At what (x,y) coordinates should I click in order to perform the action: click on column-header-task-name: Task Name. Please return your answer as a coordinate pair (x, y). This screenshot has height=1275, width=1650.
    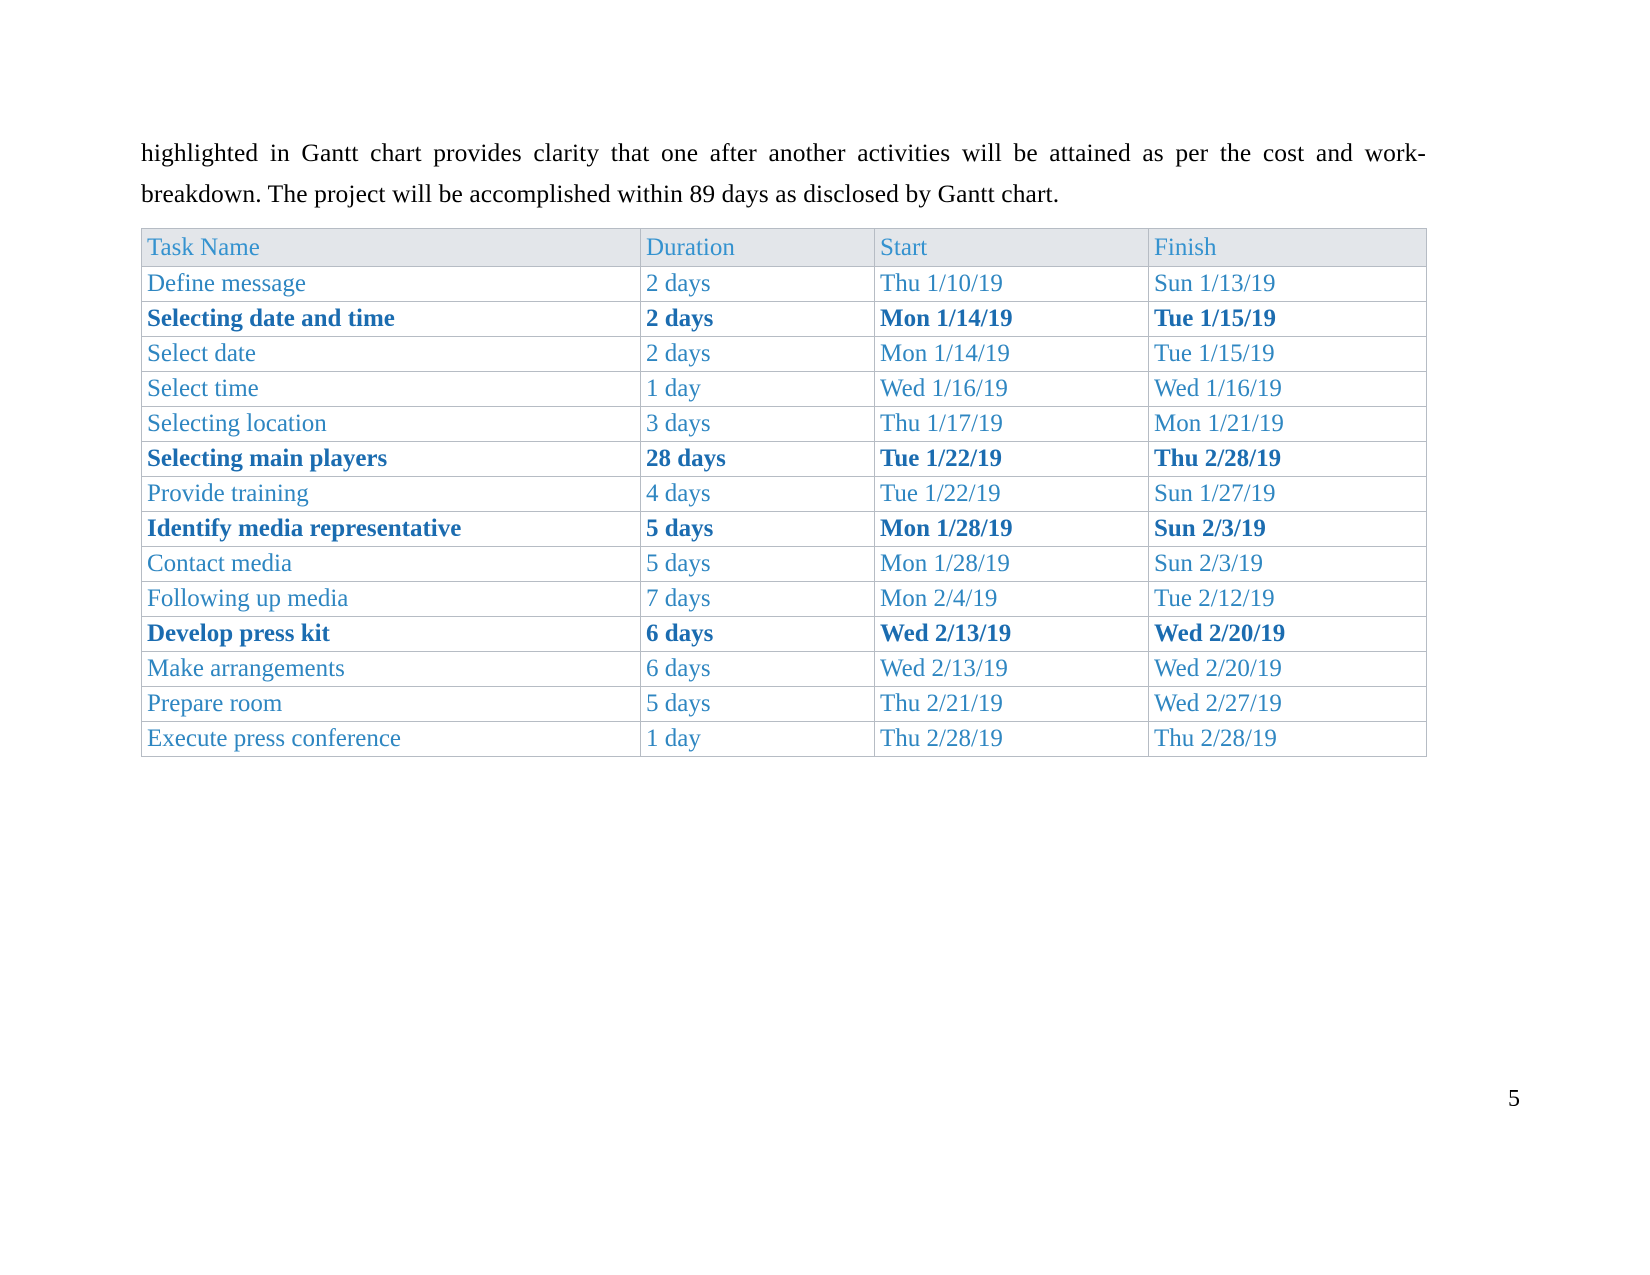
    Looking at the image, I should click on (391, 247).